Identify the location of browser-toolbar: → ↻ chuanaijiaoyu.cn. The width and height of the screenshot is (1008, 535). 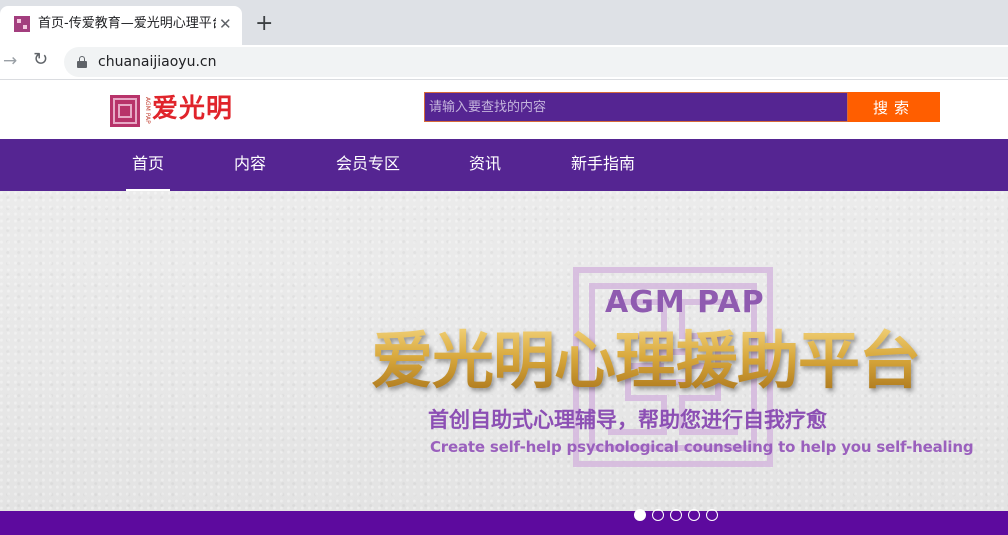
(504, 62).